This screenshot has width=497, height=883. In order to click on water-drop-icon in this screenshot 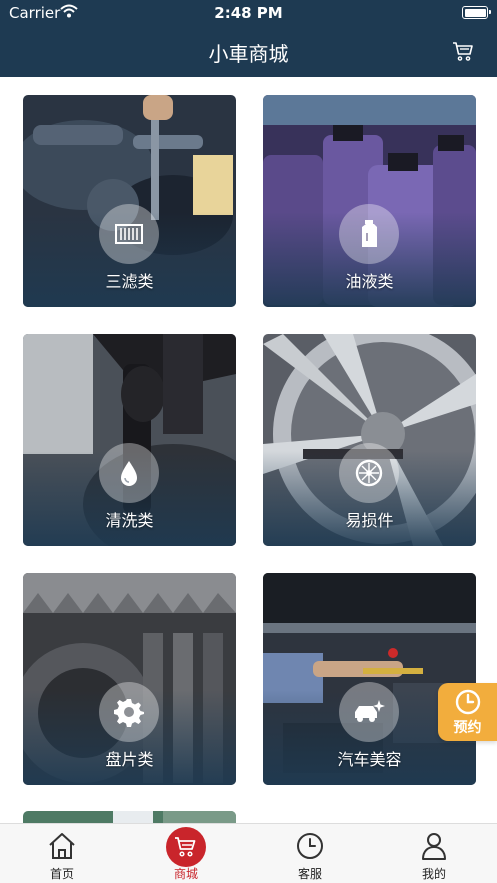, I will do `click(129, 473)`.